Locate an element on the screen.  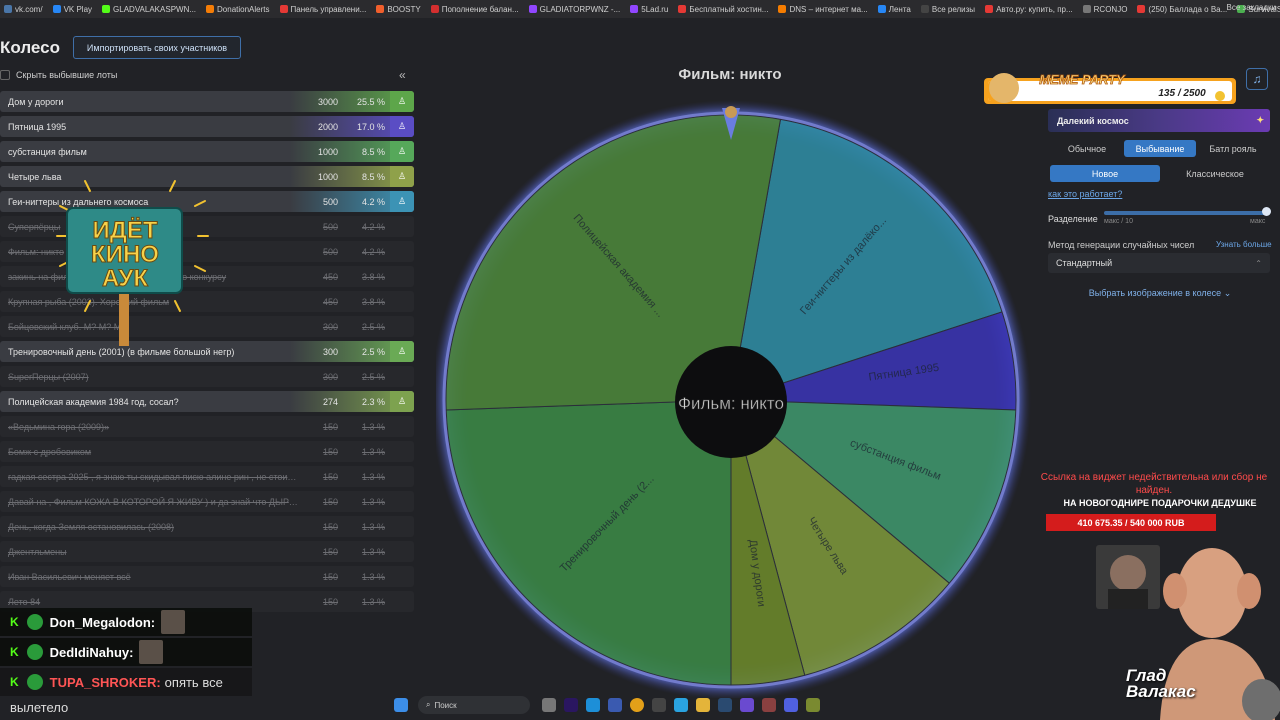
music-icon: ♫ is located at coordinates (1257, 79).